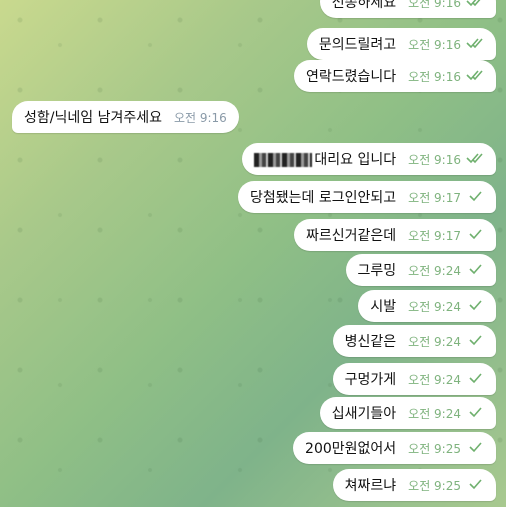 Image resolution: width=506 pixels, height=507 pixels. I want to click on message-text-content: 시발, so click(383, 307).